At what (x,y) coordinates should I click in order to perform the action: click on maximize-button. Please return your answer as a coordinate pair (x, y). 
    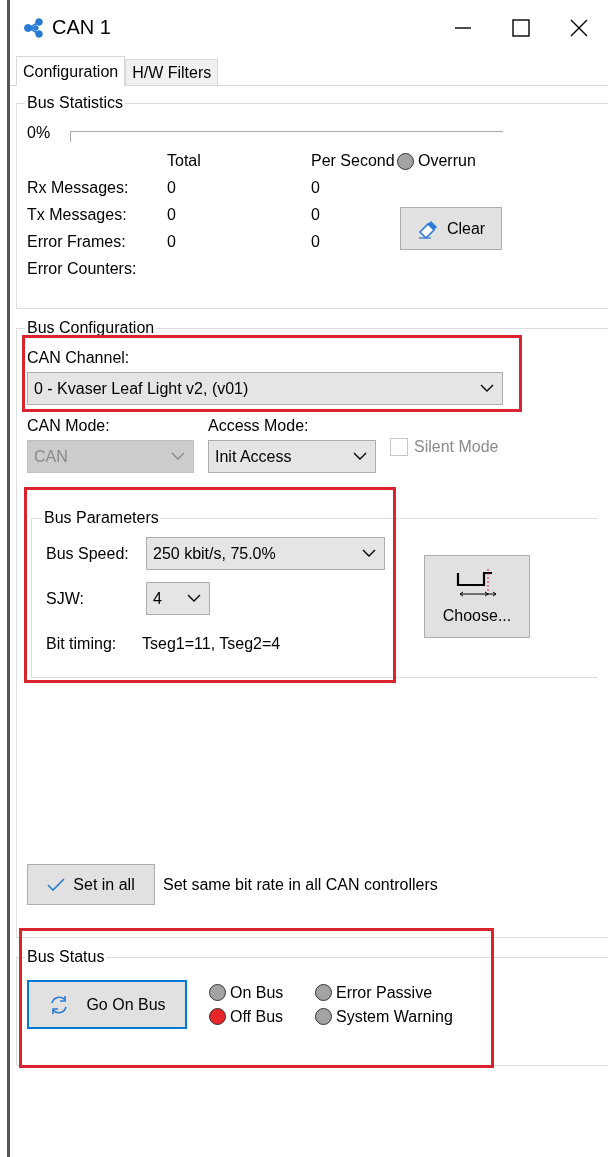
    Looking at the image, I should click on (521, 27).